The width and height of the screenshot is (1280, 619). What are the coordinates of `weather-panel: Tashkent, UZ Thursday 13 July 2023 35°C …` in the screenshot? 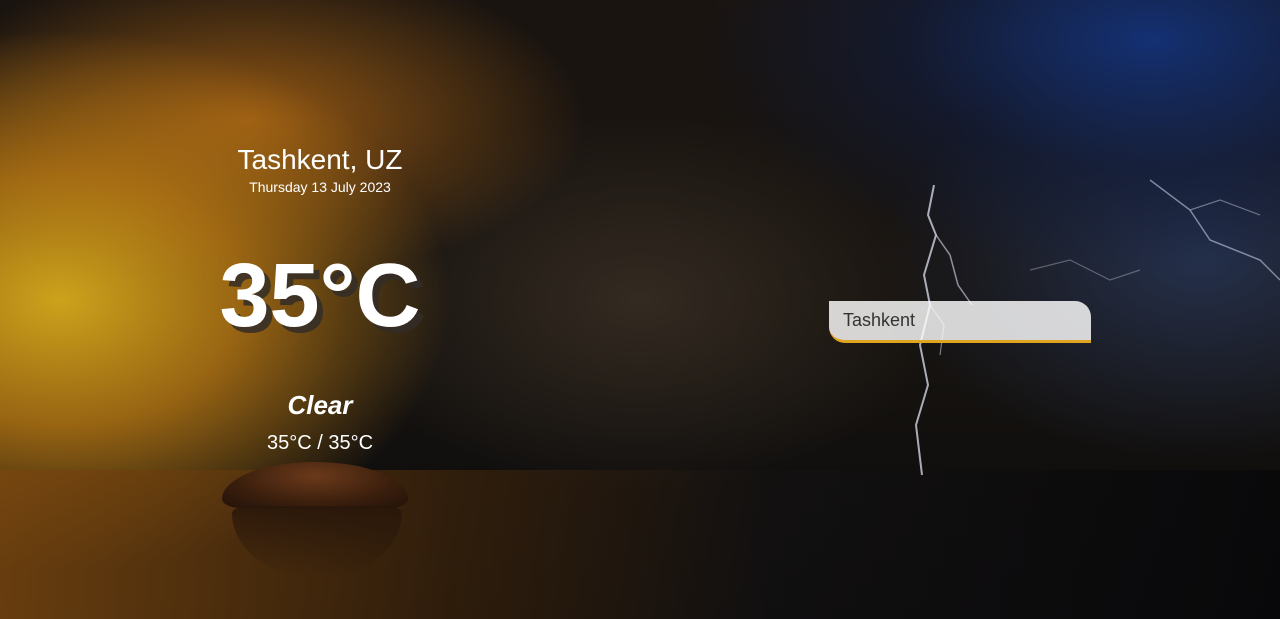 It's located at (320, 298).